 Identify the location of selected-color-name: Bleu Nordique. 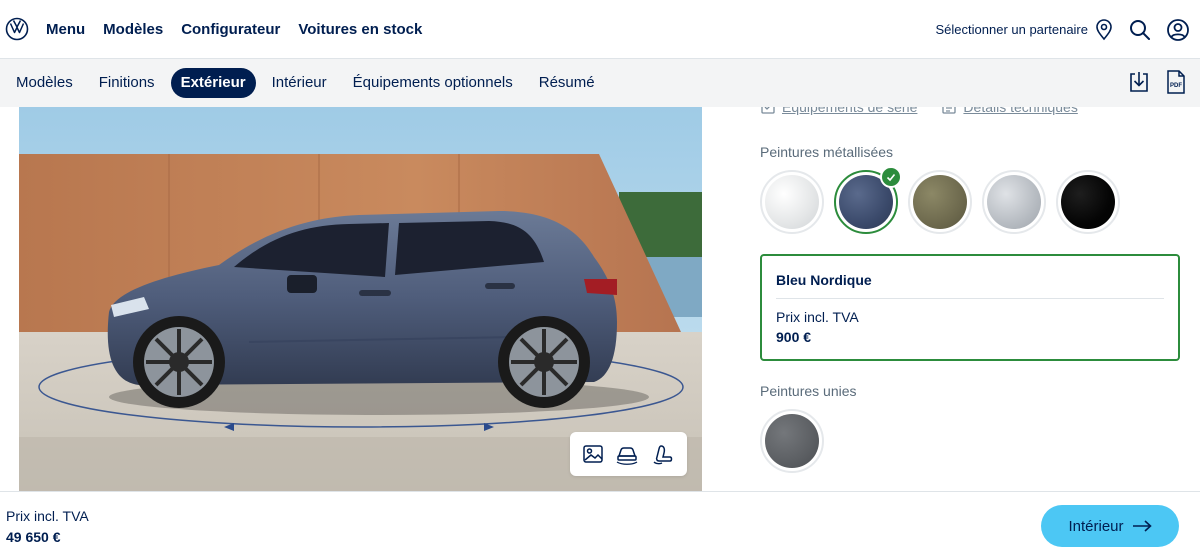
(970, 285).